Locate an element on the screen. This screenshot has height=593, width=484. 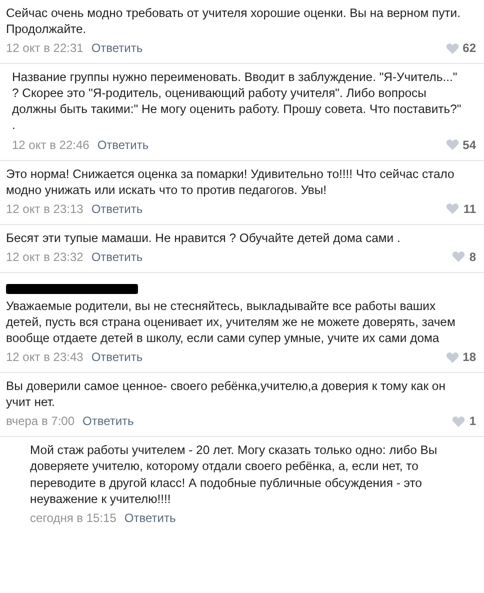
like-count: 11 is located at coordinates (469, 209).